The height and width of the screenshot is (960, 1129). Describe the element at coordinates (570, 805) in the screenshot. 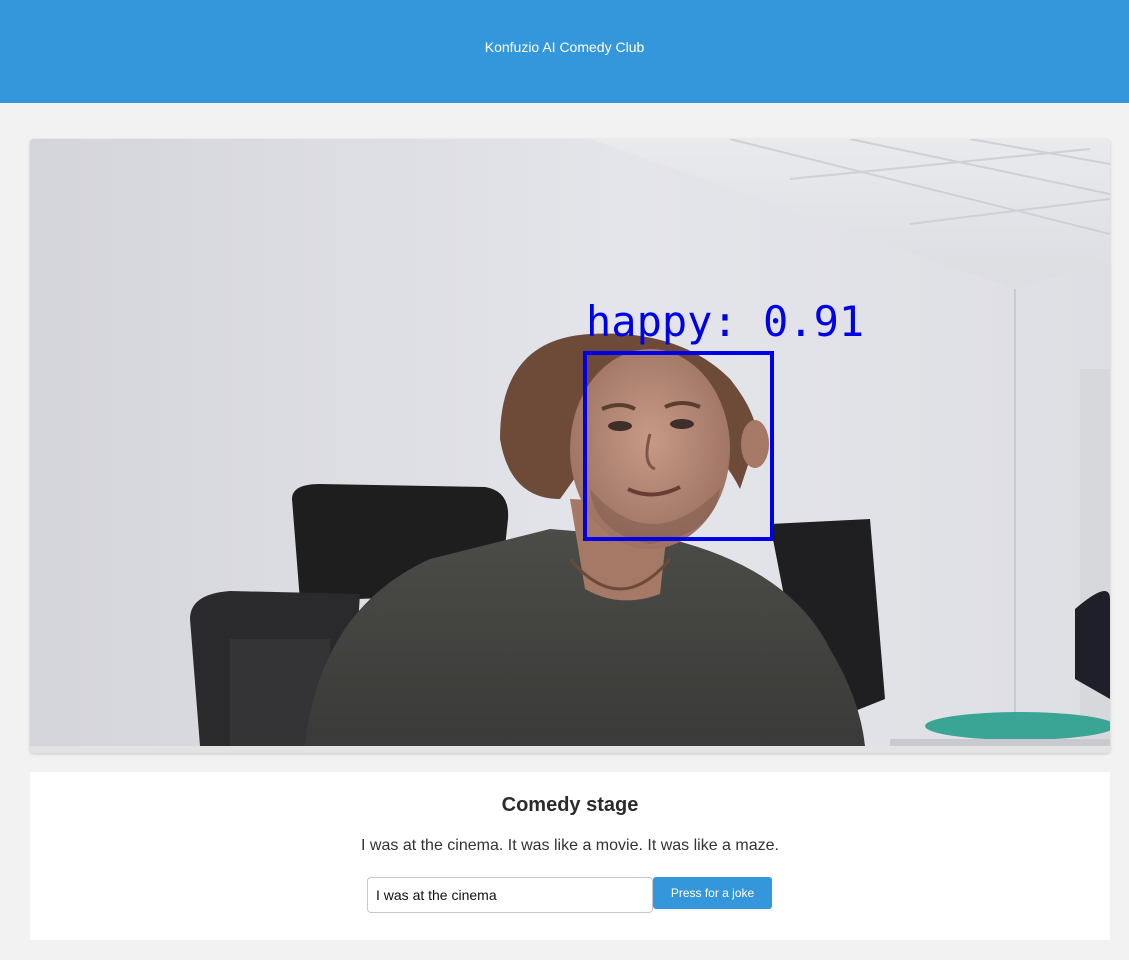

I see `stage-title: Comedy stage` at that location.